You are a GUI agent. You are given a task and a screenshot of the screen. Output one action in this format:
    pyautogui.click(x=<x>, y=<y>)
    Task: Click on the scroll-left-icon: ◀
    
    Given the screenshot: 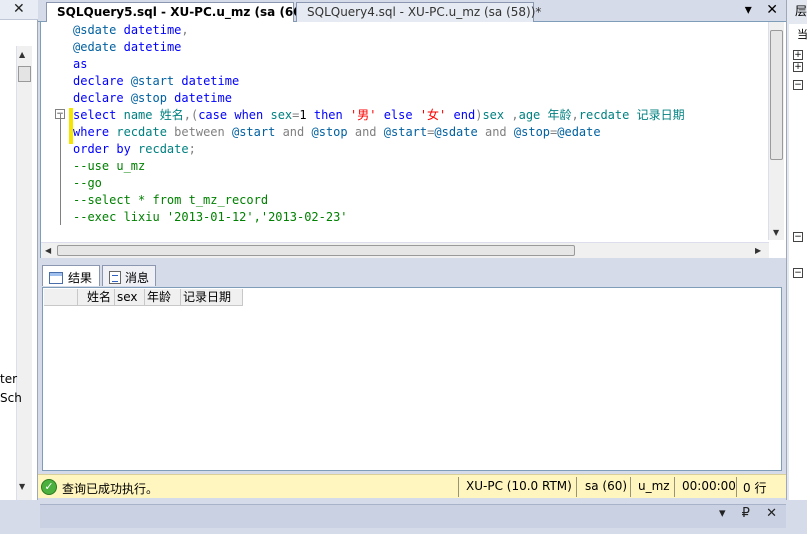 What is the action you would take?
    pyautogui.click(x=48, y=250)
    